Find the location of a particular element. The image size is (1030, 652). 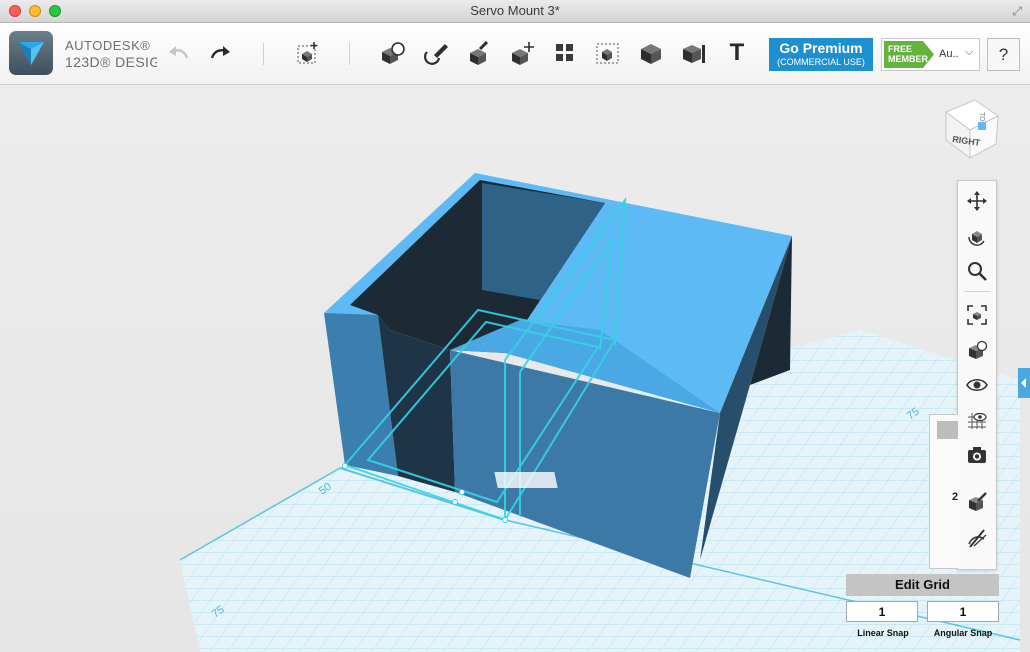

view-cube: RIGHT TOP is located at coordinates (971, 129).